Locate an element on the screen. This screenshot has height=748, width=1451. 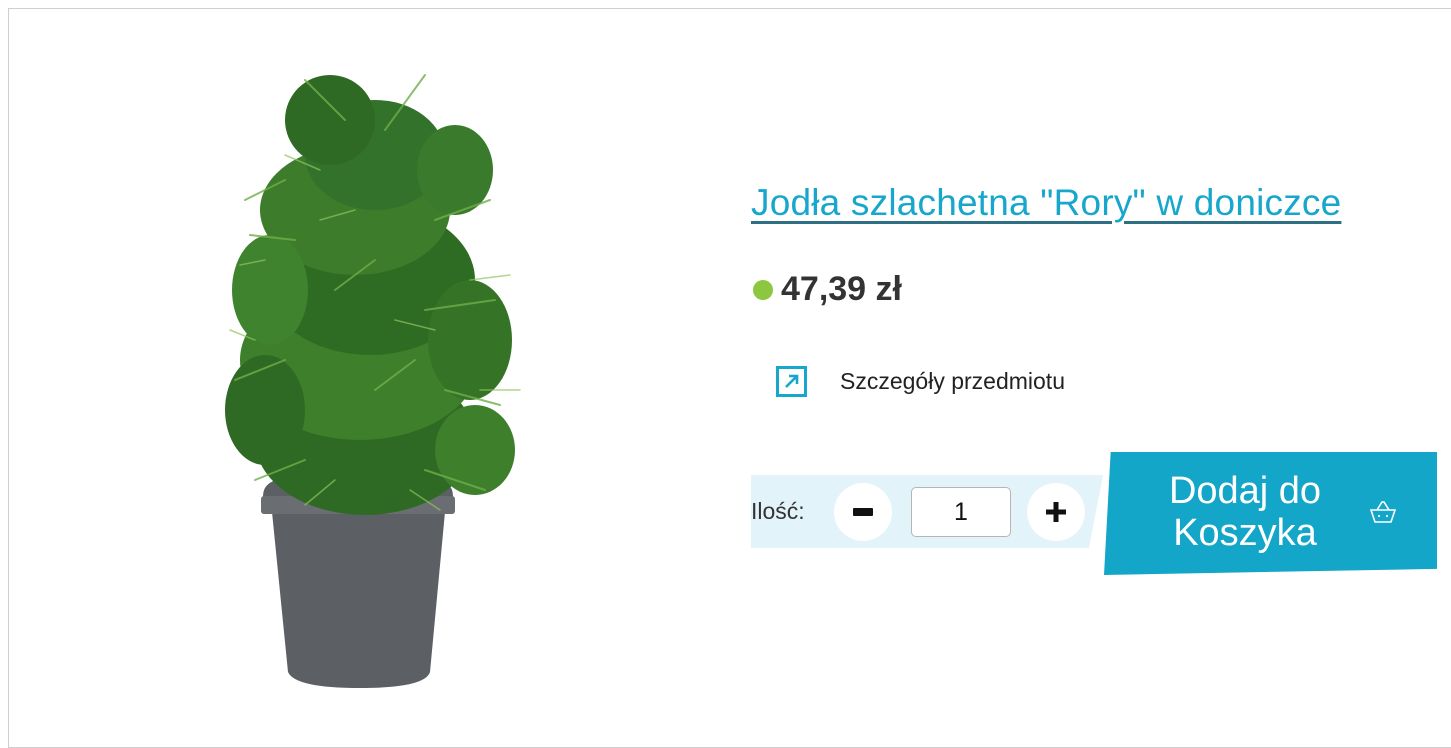
product-title: Jodła szlachetna "Rory" w doniczce is located at coordinates (1046, 203).